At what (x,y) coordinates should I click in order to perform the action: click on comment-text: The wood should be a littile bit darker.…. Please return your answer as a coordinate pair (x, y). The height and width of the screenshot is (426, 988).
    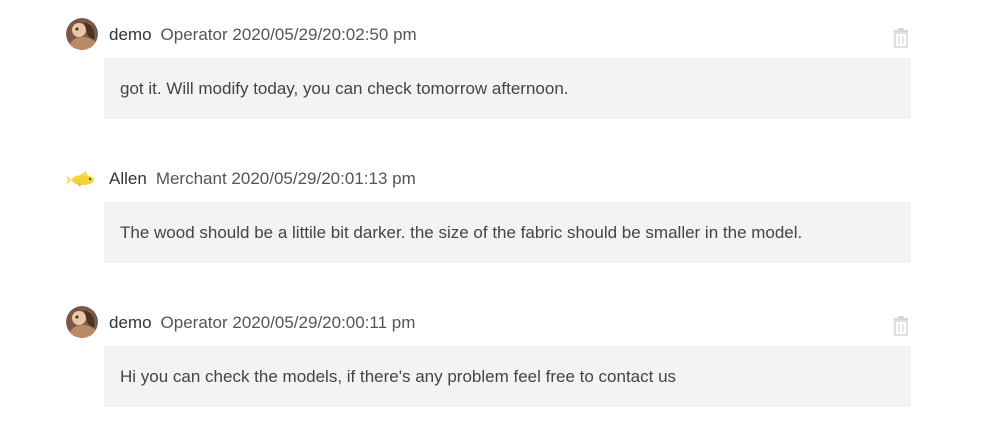
    Looking at the image, I should click on (507, 232).